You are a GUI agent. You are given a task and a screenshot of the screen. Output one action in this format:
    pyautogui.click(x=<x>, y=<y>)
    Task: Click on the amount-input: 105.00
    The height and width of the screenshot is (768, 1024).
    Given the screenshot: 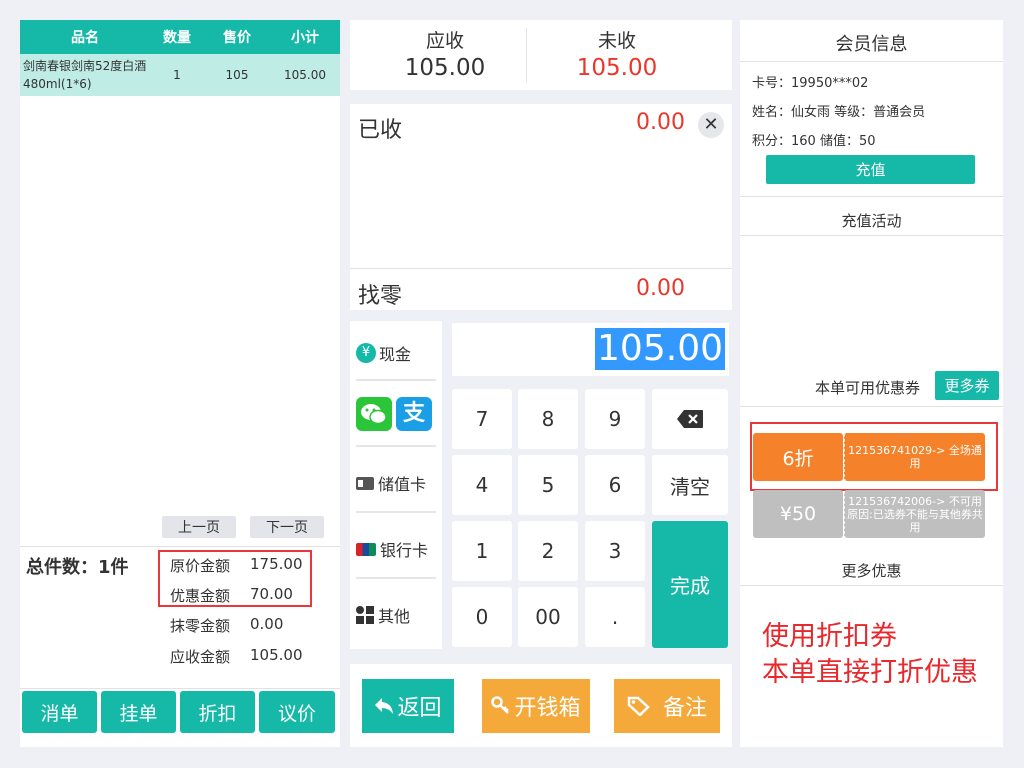 What is the action you would take?
    pyautogui.click(x=590, y=349)
    